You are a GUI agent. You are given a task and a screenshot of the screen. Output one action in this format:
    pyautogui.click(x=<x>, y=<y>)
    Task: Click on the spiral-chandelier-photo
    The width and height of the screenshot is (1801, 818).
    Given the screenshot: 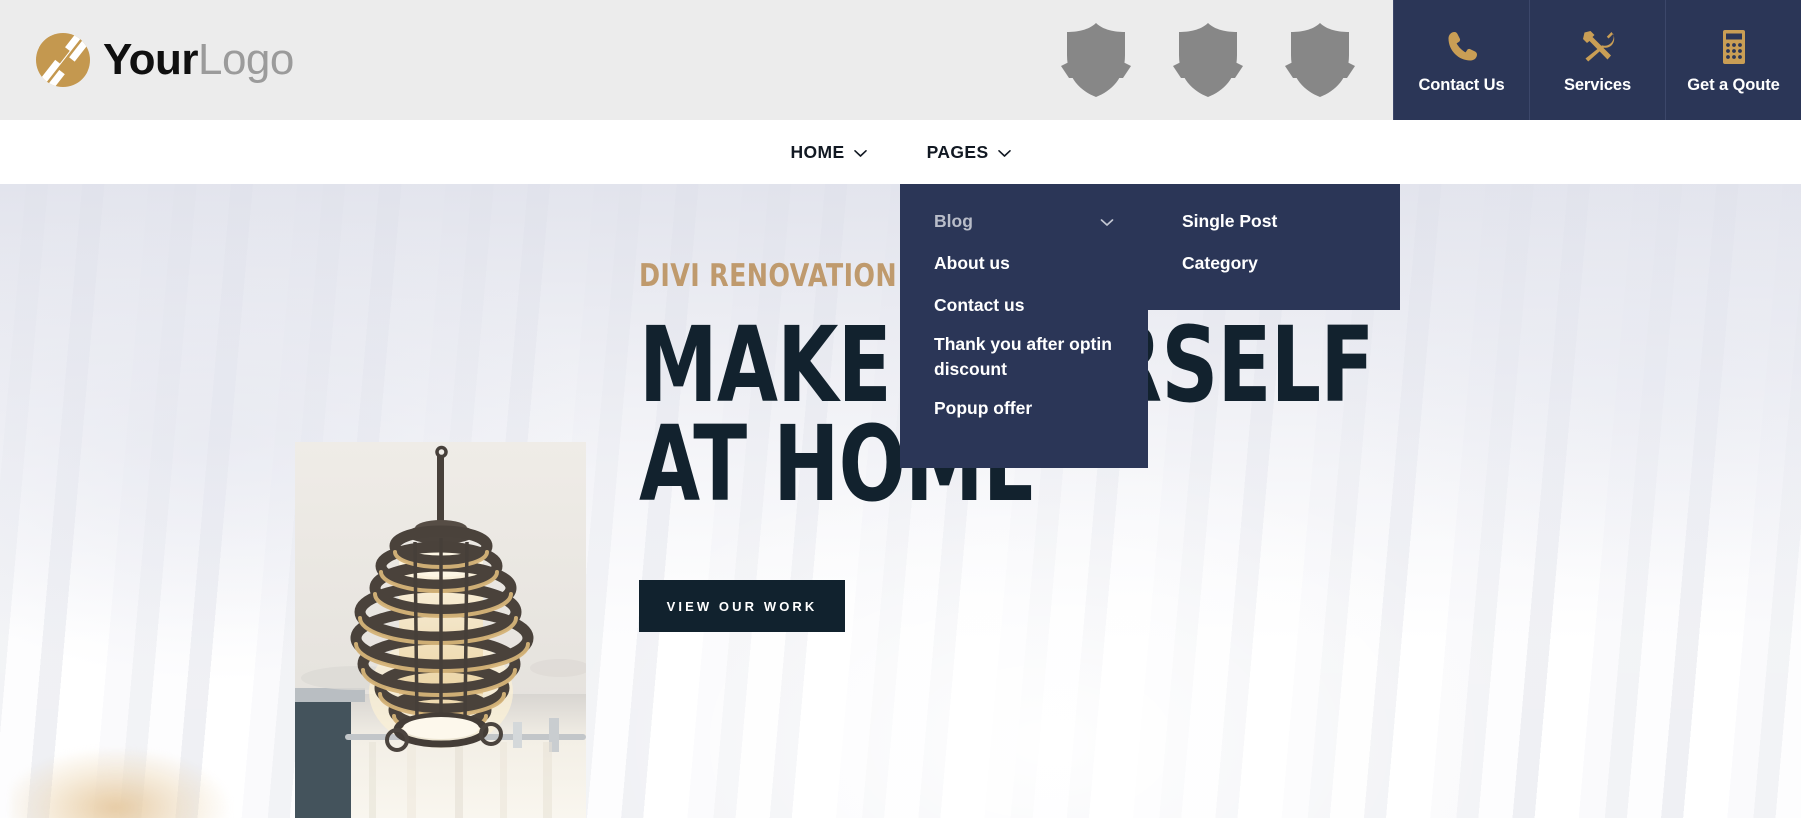 What is the action you would take?
    pyautogui.click(x=440, y=630)
    